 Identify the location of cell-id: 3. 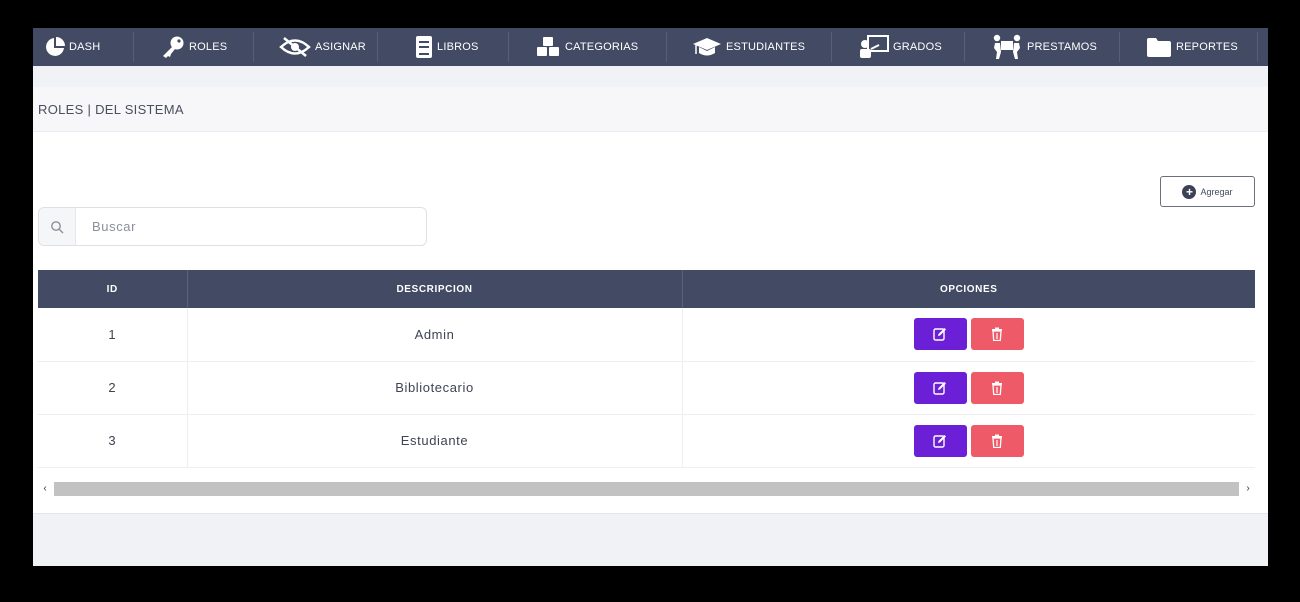
(113, 440).